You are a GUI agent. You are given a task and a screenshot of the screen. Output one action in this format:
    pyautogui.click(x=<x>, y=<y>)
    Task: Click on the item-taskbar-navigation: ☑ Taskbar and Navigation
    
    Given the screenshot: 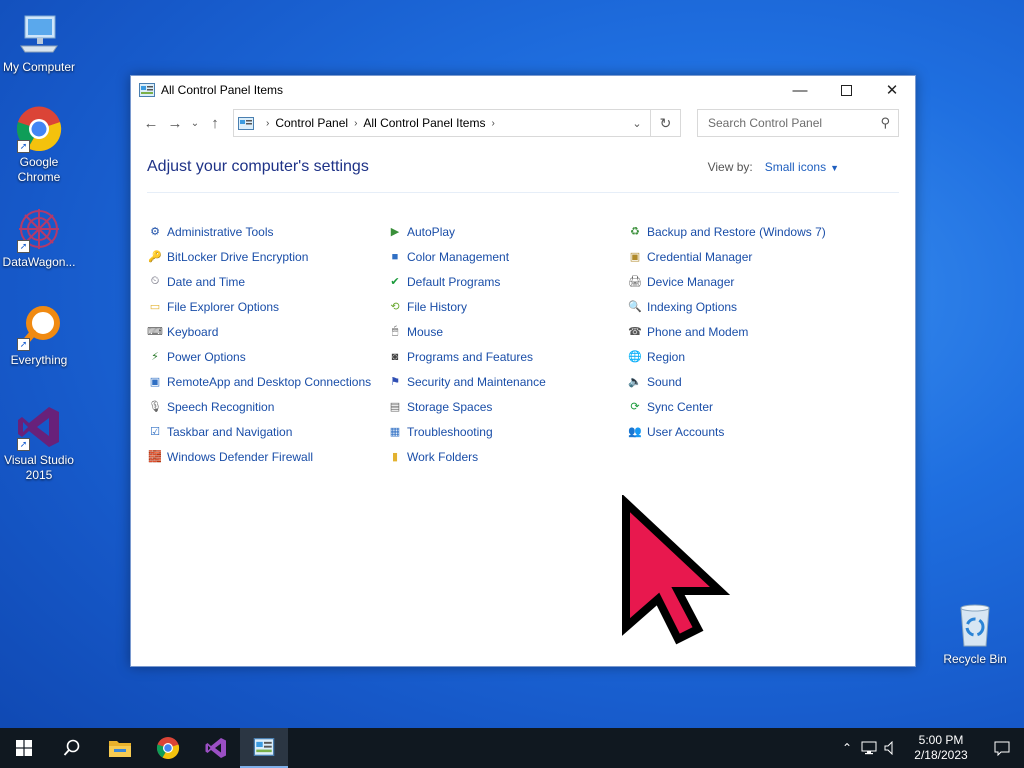 What is the action you would take?
    pyautogui.click(x=267, y=431)
    